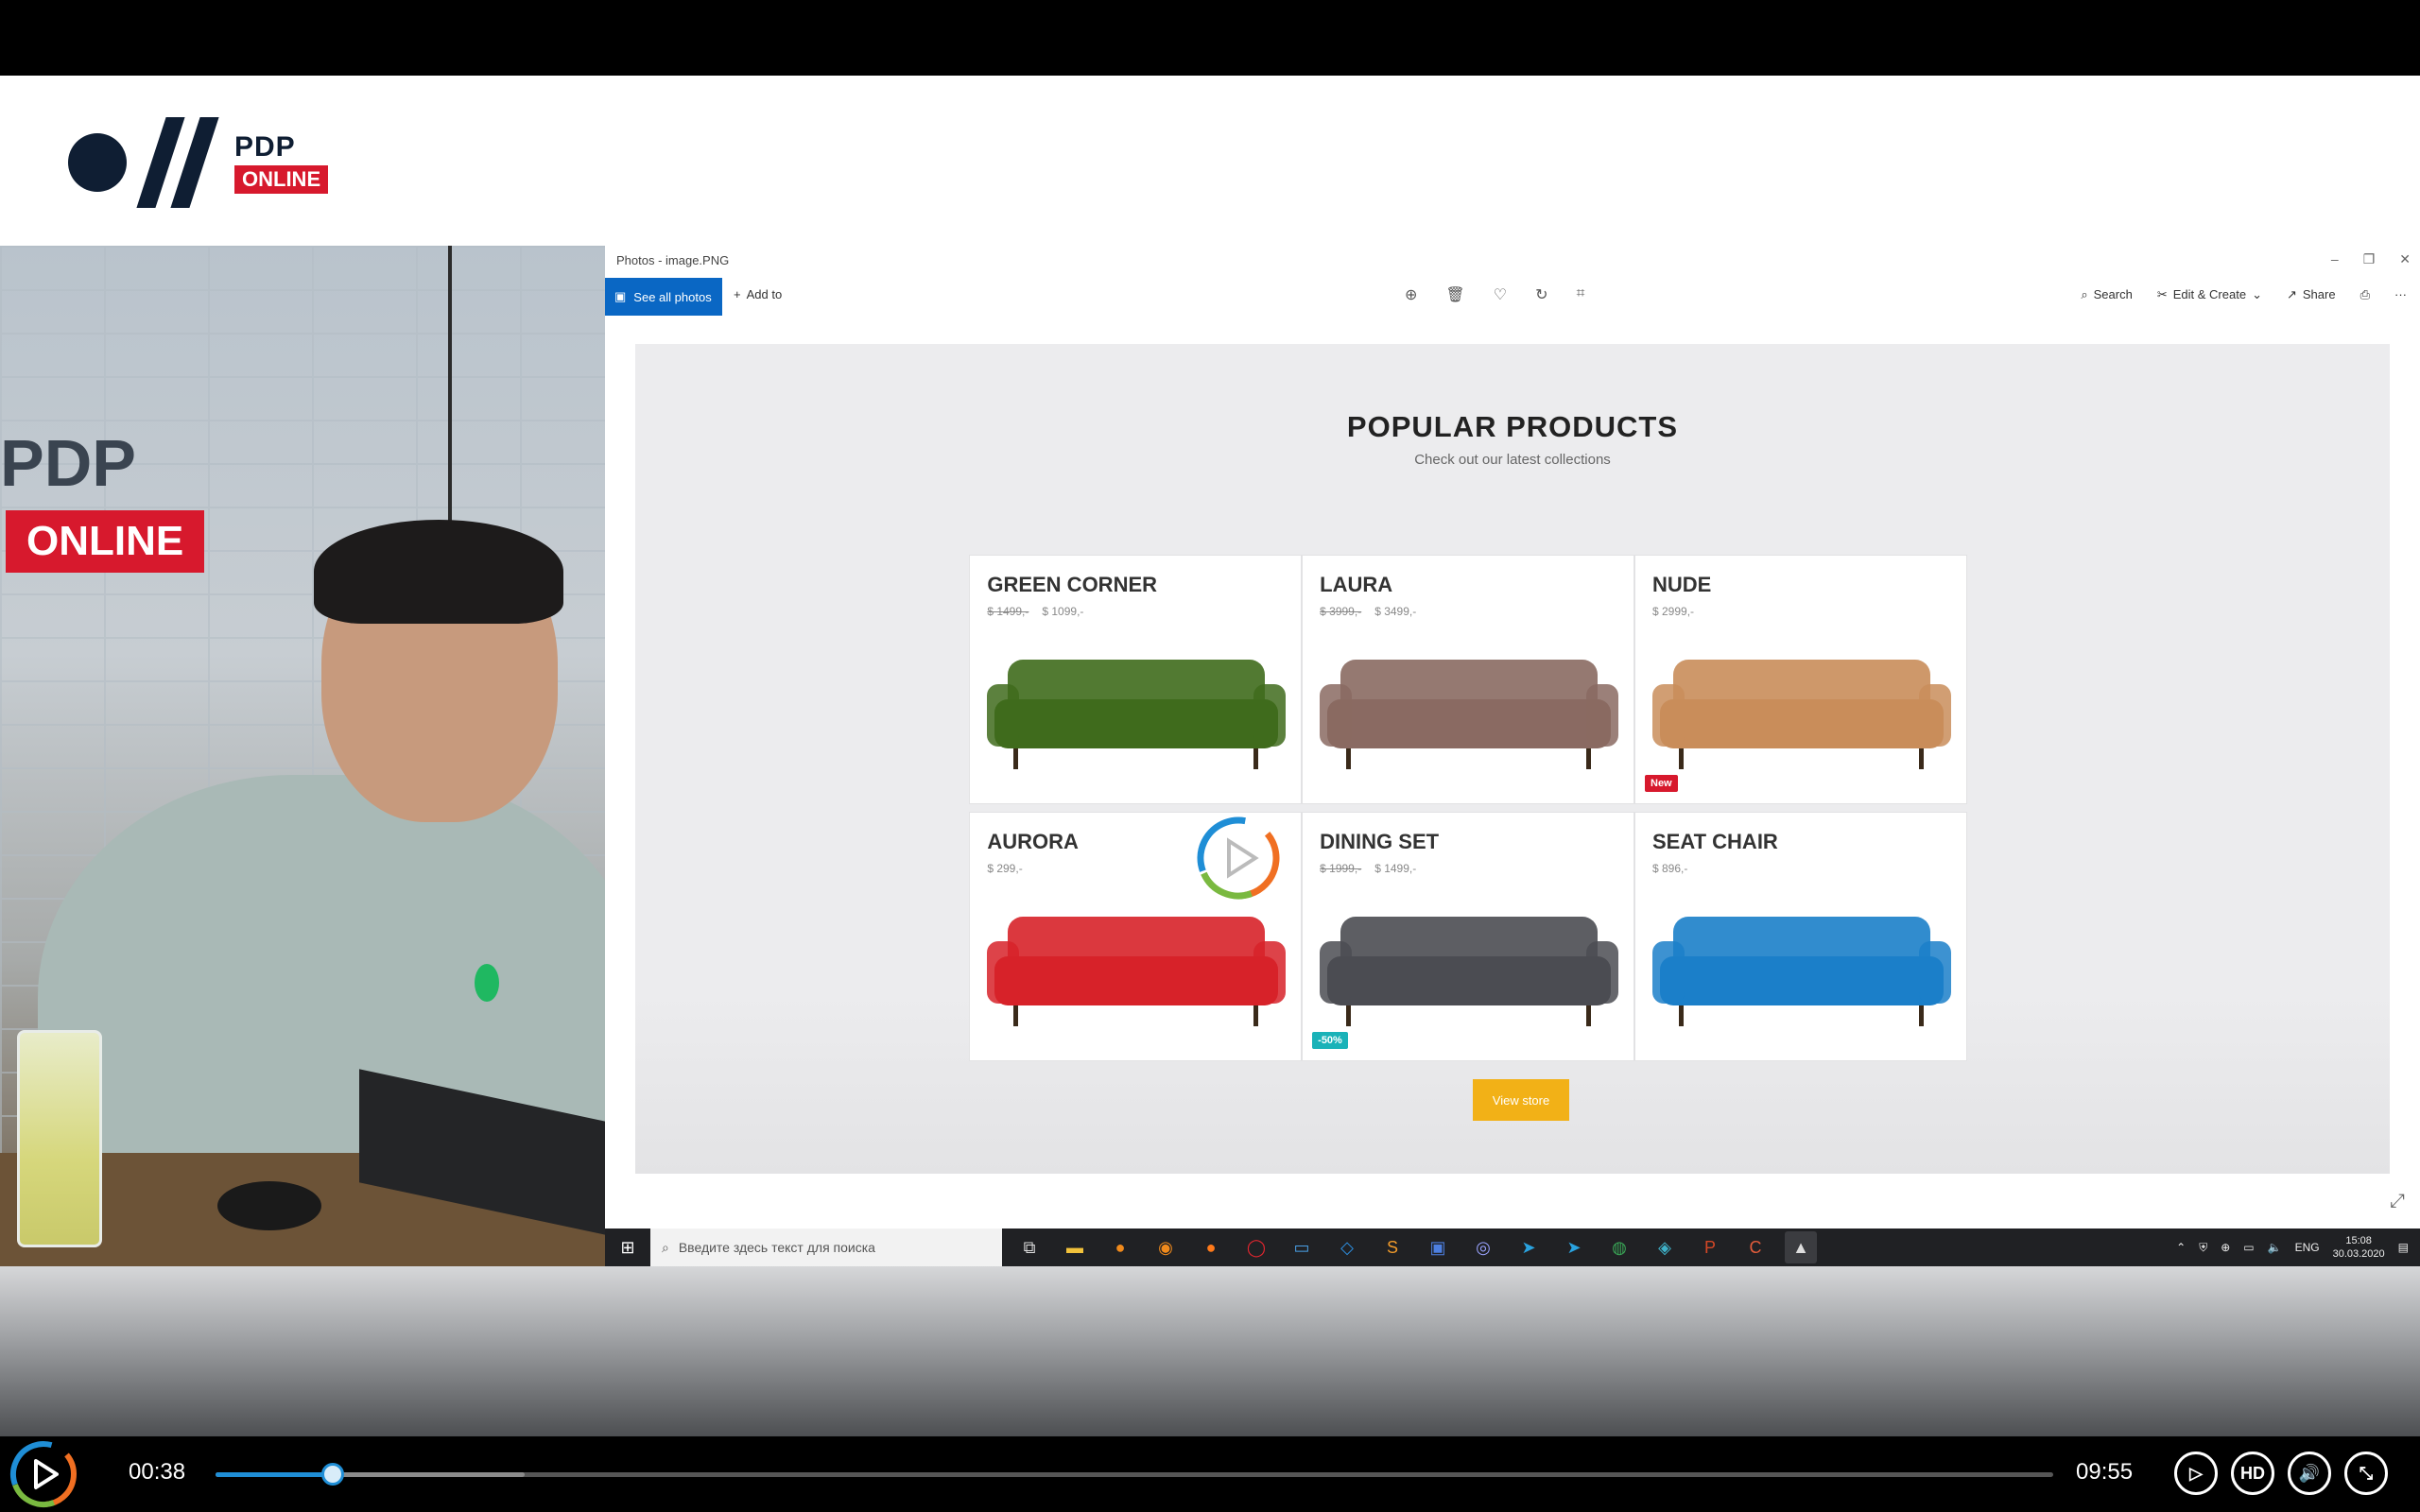 Image resolution: width=2420 pixels, height=1512 pixels. Describe the element at coordinates (105, 541) in the screenshot. I see `wall-sign-bottom: ONLINE` at that location.